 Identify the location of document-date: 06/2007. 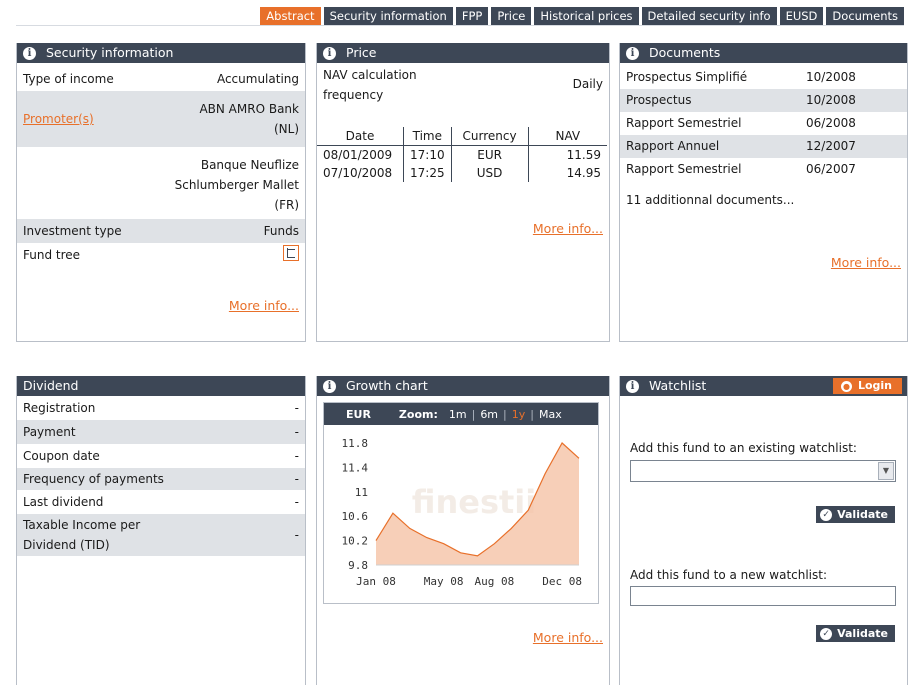
(831, 169).